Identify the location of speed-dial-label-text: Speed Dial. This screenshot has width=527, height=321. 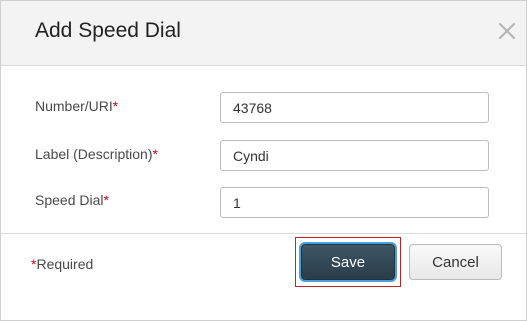
(69, 200).